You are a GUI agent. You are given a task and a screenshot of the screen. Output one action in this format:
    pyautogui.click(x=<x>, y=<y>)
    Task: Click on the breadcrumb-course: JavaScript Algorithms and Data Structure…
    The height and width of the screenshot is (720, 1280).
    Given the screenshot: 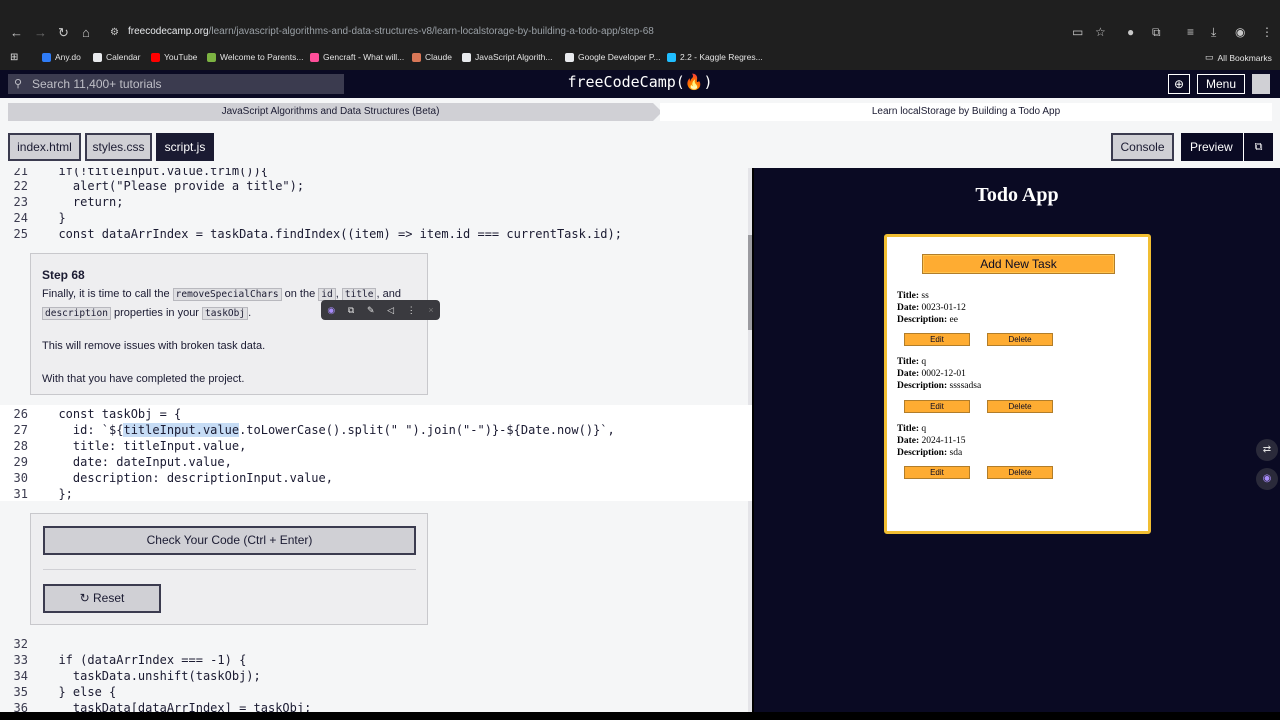 What is the action you would take?
    pyautogui.click(x=335, y=112)
    